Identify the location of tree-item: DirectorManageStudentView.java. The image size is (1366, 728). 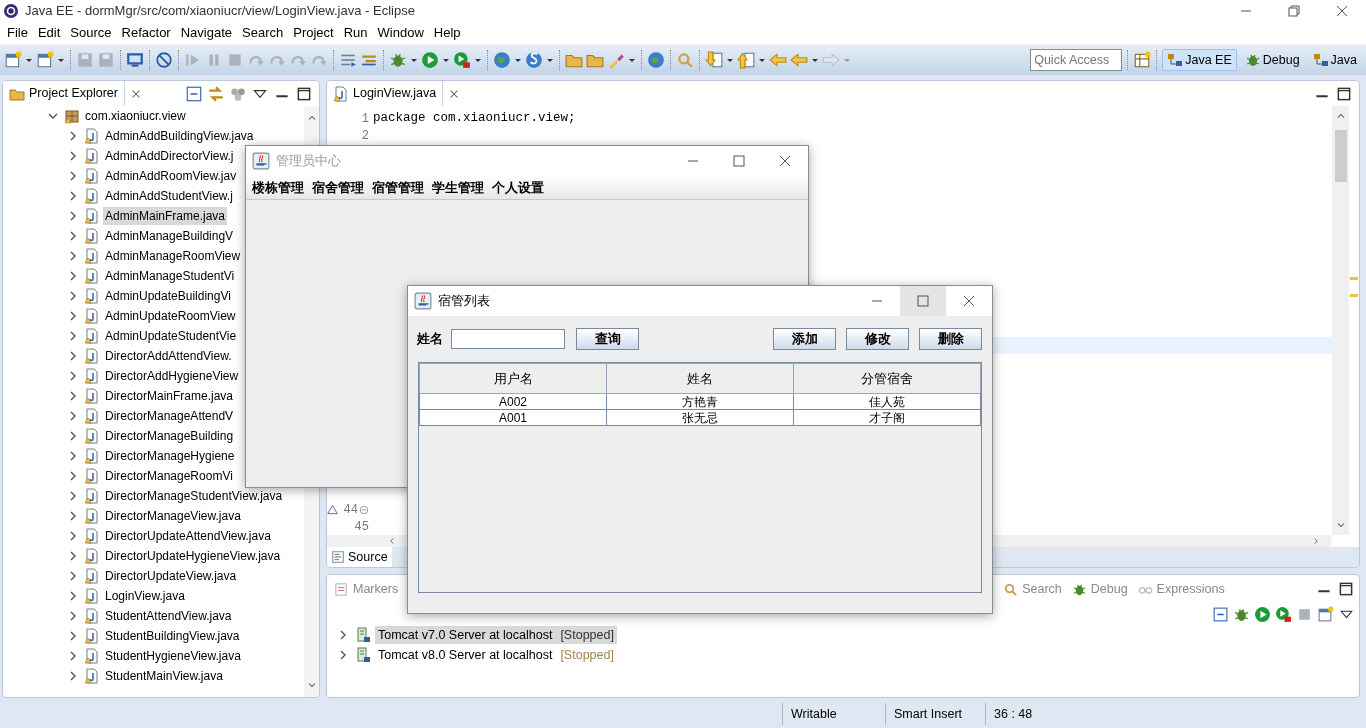
(194, 496).